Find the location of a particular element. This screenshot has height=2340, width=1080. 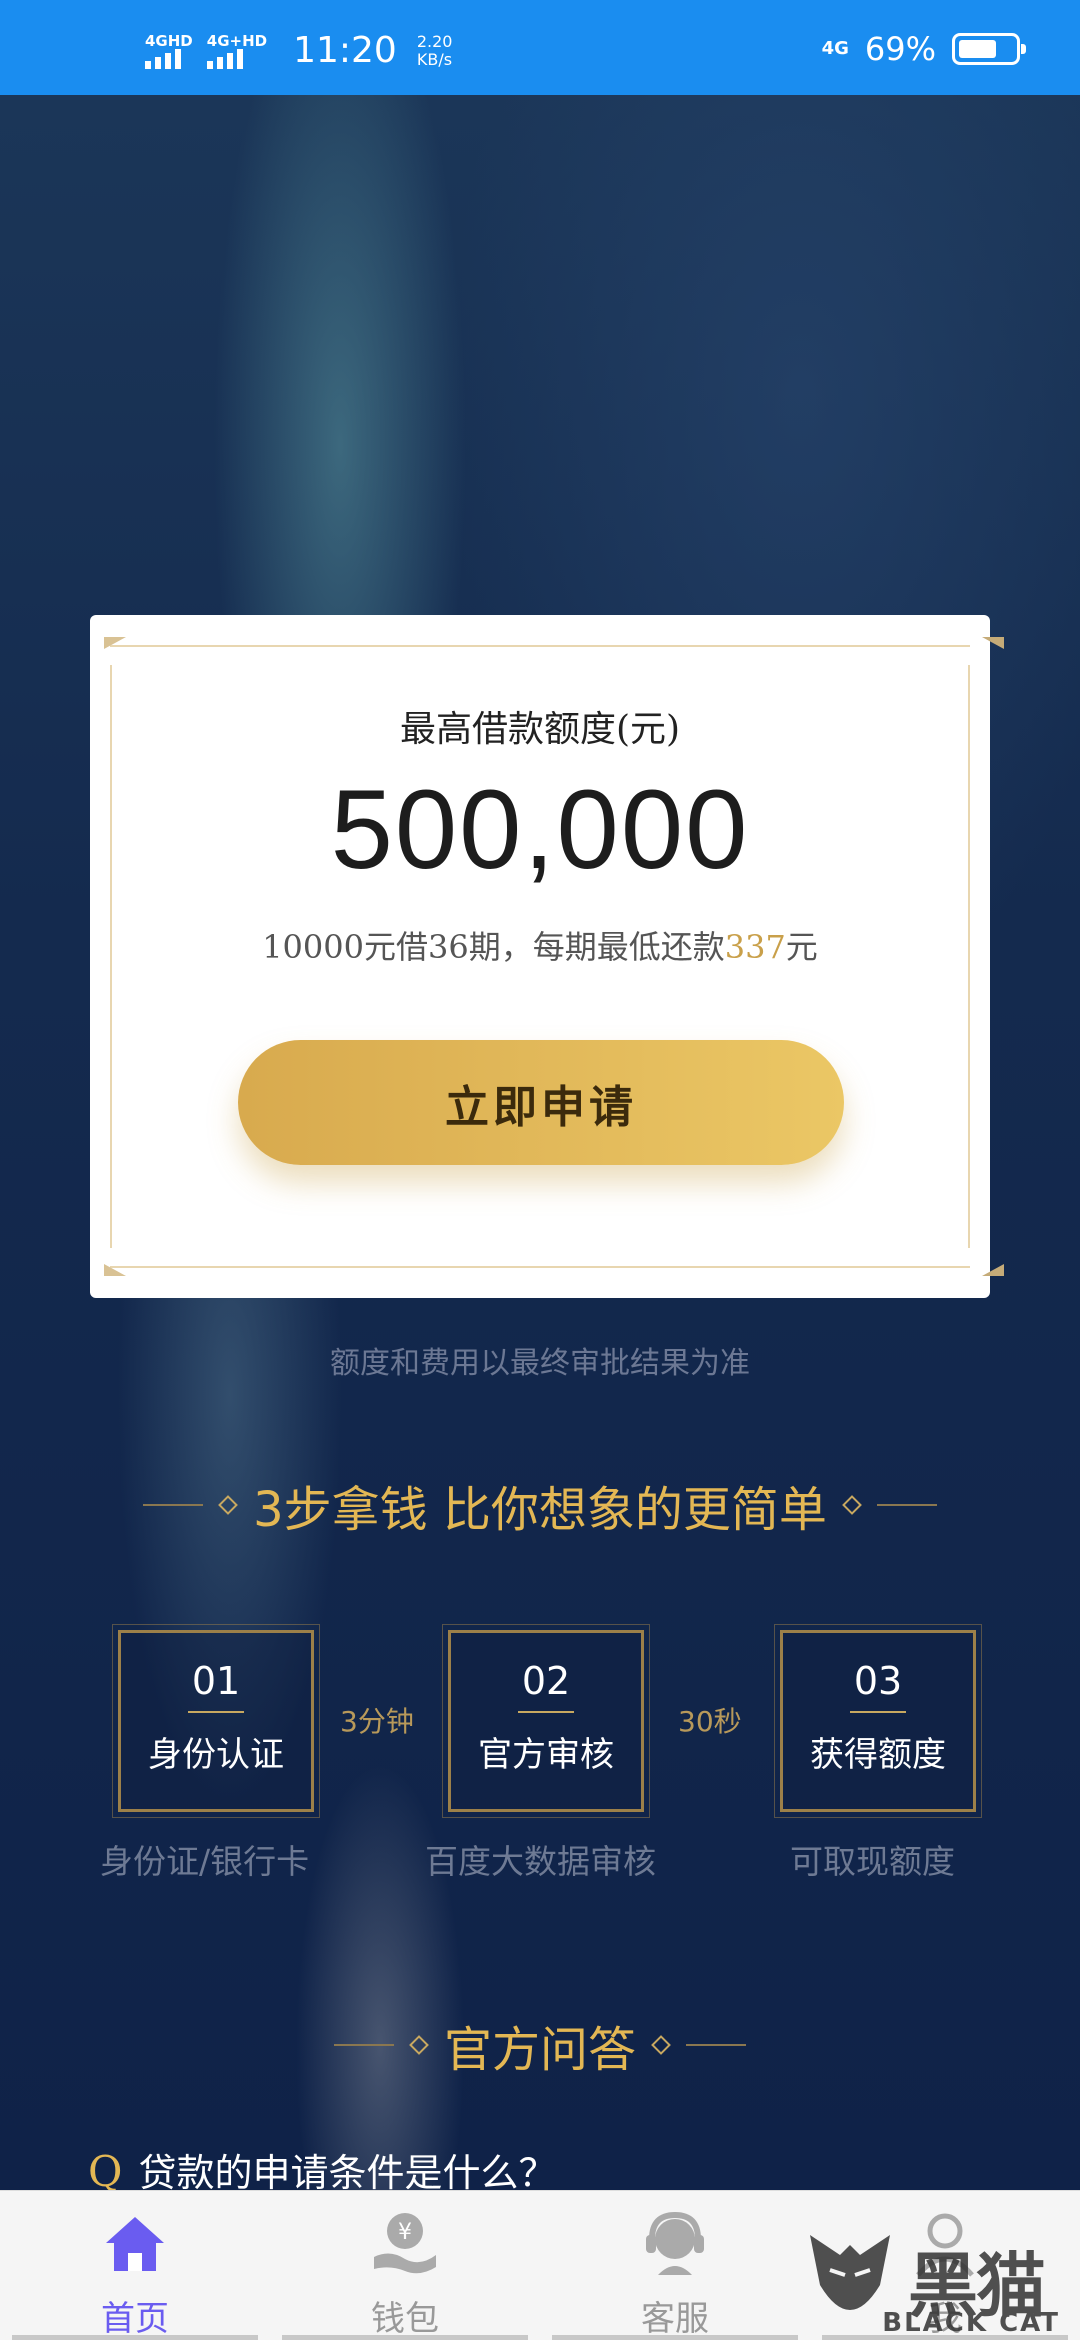

network-speed: 2.20 KB/s is located at coordinates (434, 50).